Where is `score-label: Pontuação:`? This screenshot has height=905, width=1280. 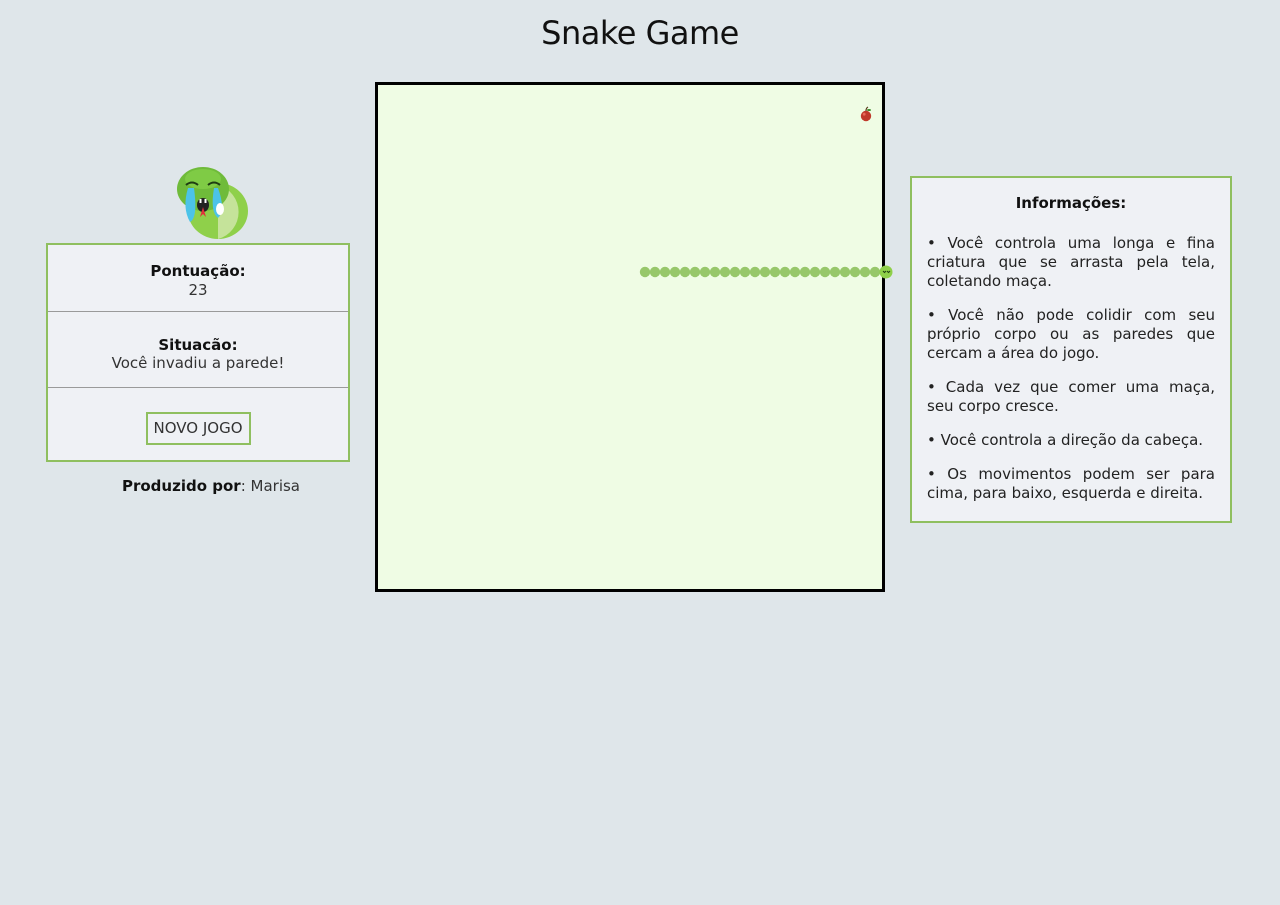 score-label: Pontuação: is located at coordinates (198, 271).